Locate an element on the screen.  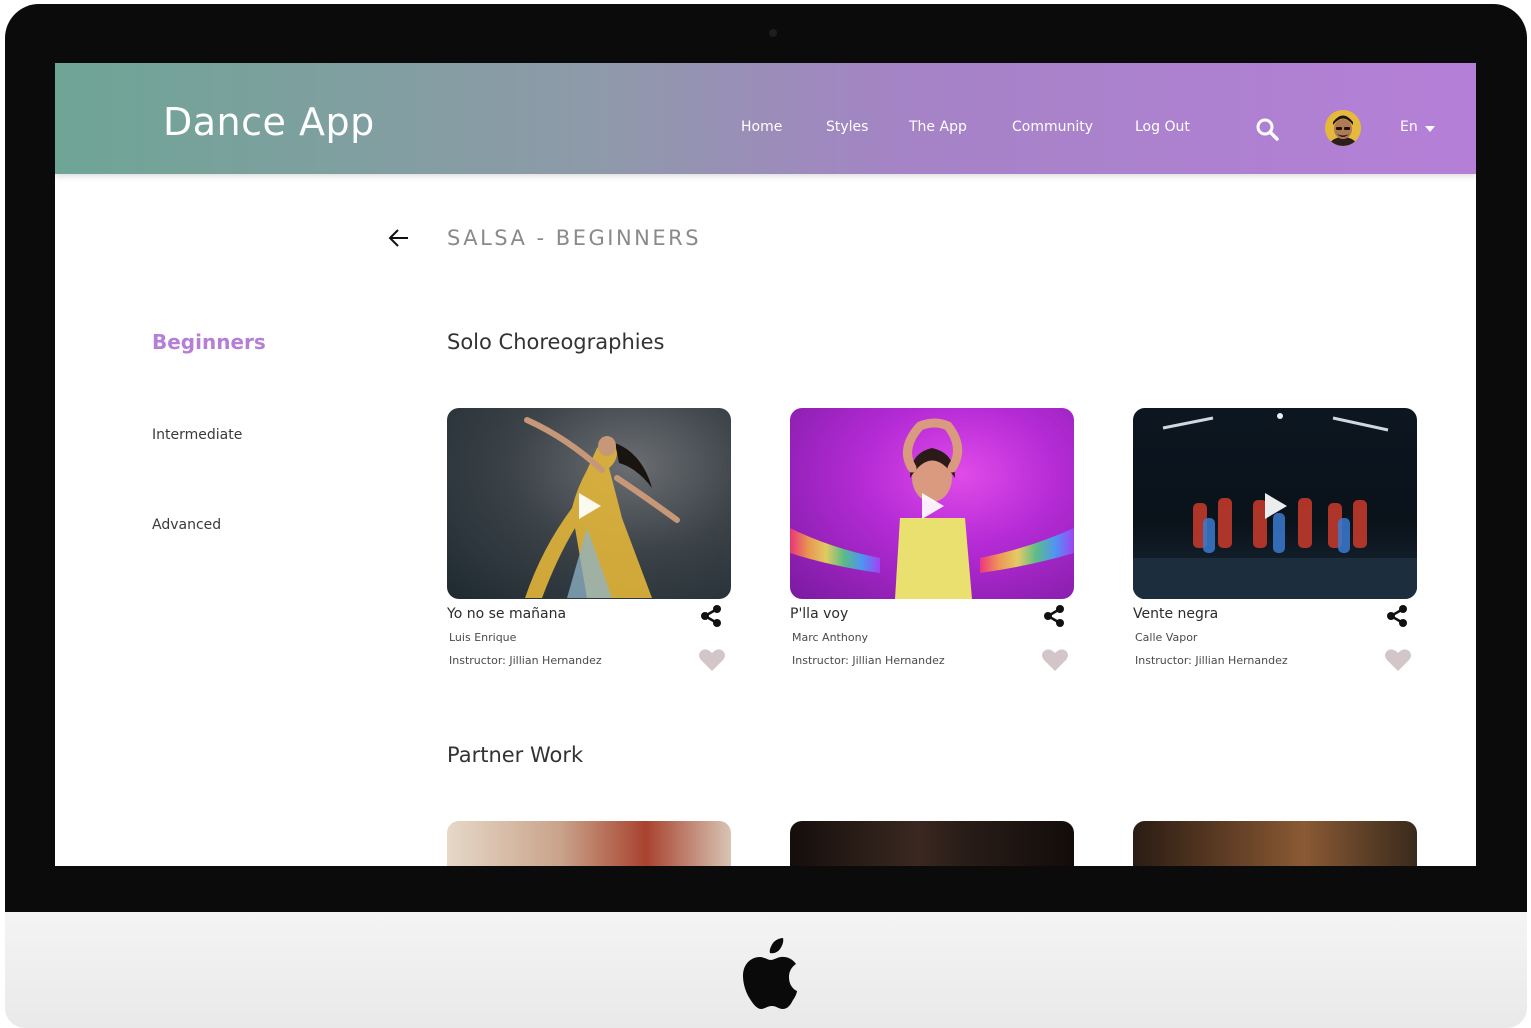
language-selector: En is located at coordinates (1409, 127).